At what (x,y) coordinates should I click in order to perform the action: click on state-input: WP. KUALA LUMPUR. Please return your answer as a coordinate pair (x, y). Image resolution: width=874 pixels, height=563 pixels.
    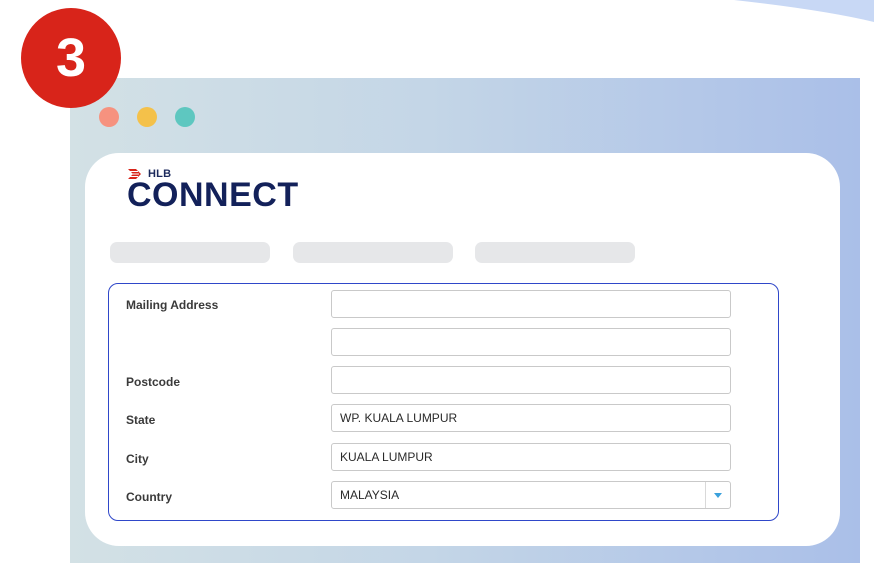
    Looking at the image, I should click on (531, 418).